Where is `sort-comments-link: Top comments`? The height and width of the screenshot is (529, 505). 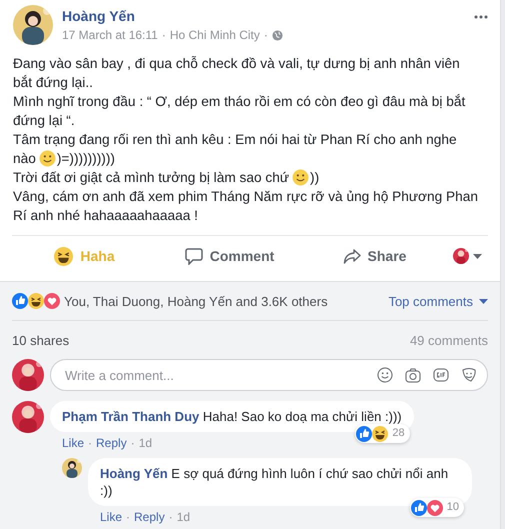
sort-comments-link: Top comments is located at coordinates (438, 301).